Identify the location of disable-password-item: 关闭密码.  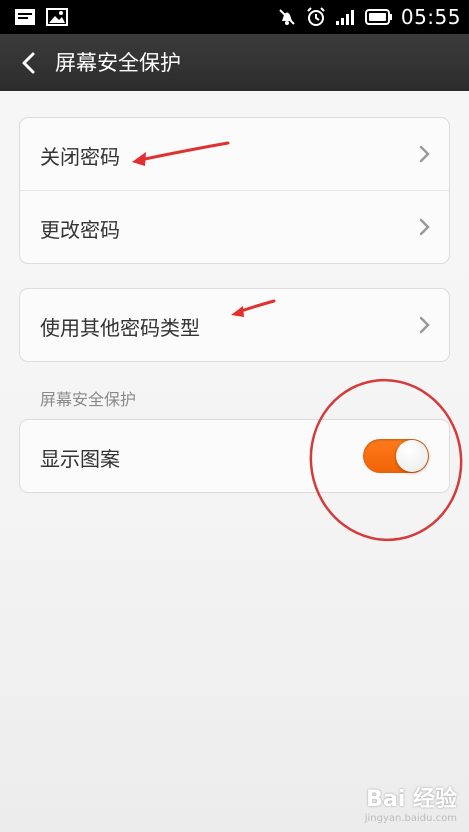
(234, 154).